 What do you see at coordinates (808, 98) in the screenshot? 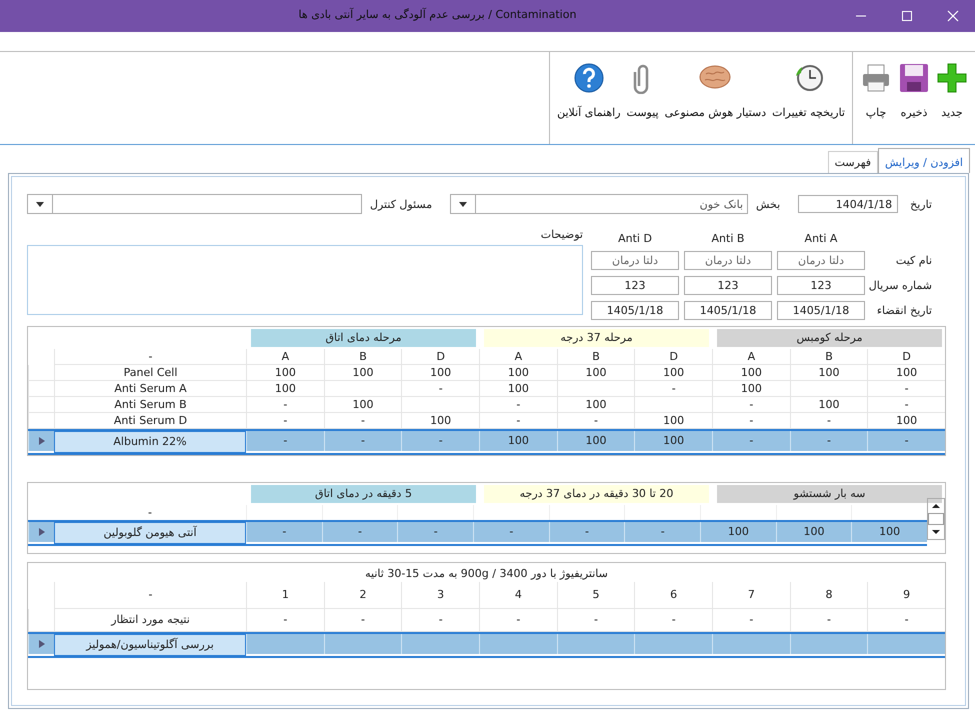
I see `toolbar-button: تاریخچه تغییرات` at bounding box center [808, 98].